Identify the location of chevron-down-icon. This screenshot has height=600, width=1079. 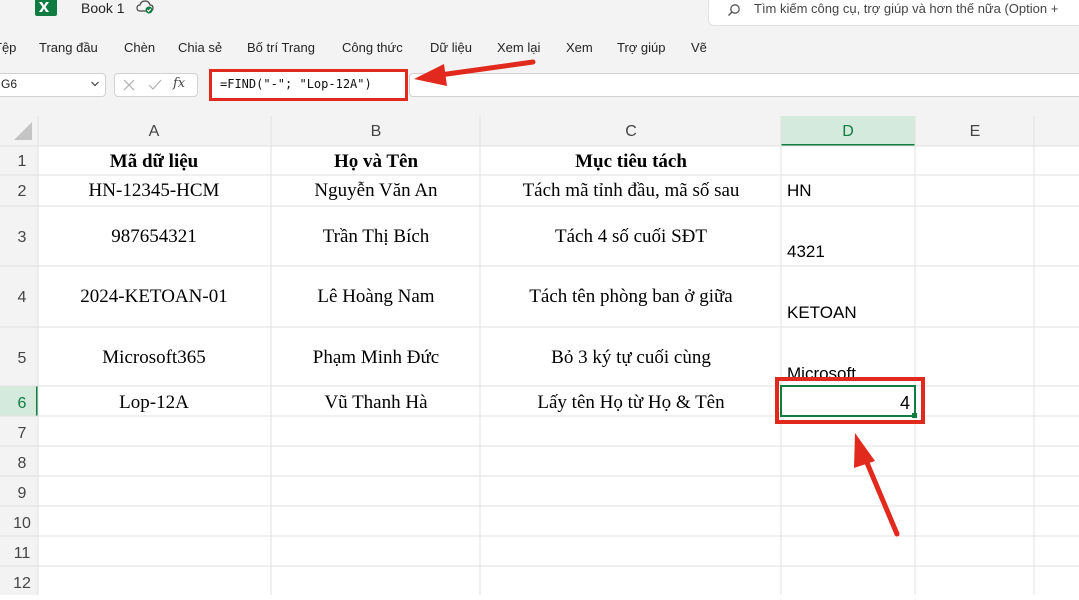
(95, 84).